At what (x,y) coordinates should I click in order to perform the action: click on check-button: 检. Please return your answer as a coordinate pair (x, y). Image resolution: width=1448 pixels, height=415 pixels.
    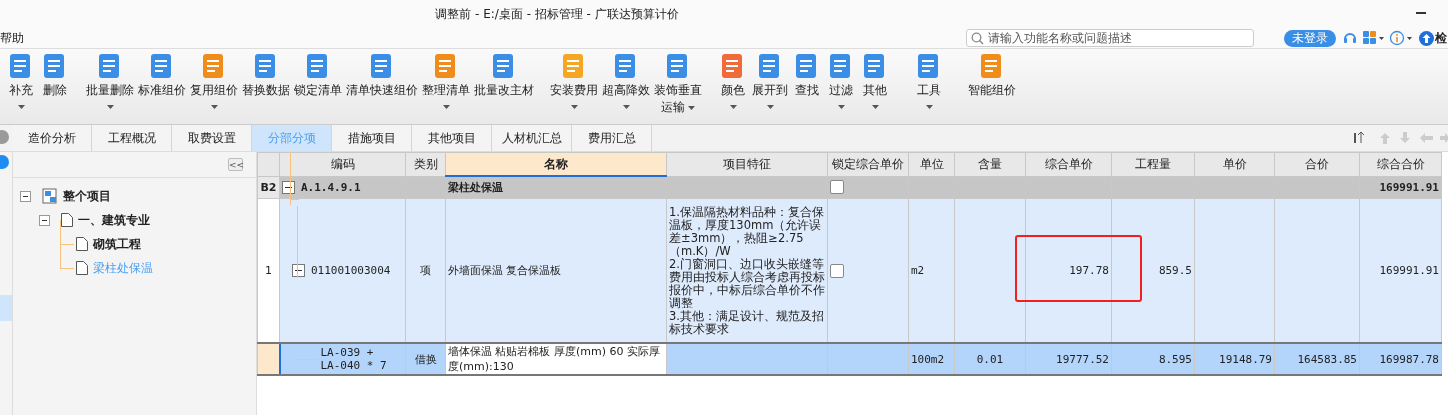
    Looking at the image, I should click on (1433, 38).